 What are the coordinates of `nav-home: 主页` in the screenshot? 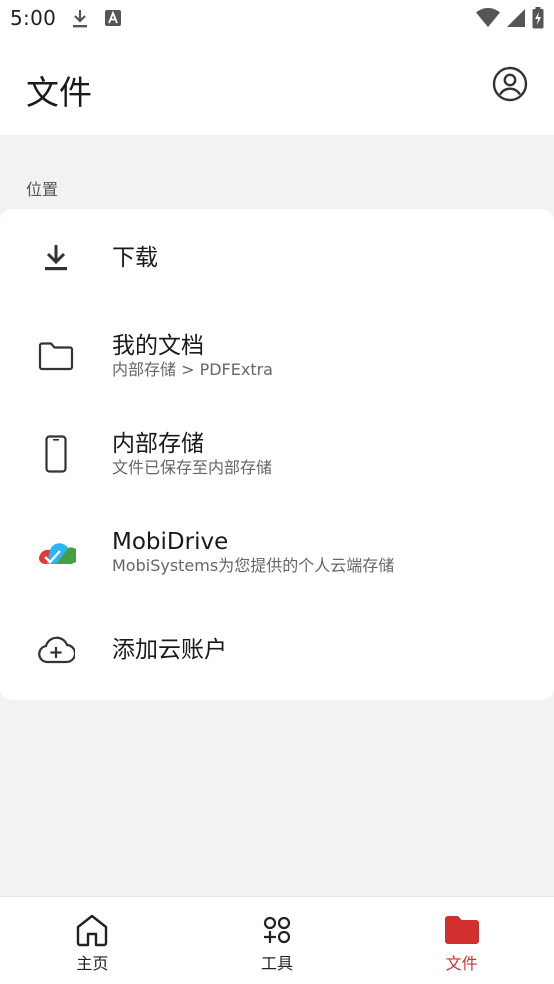 It's located at (92, 940).